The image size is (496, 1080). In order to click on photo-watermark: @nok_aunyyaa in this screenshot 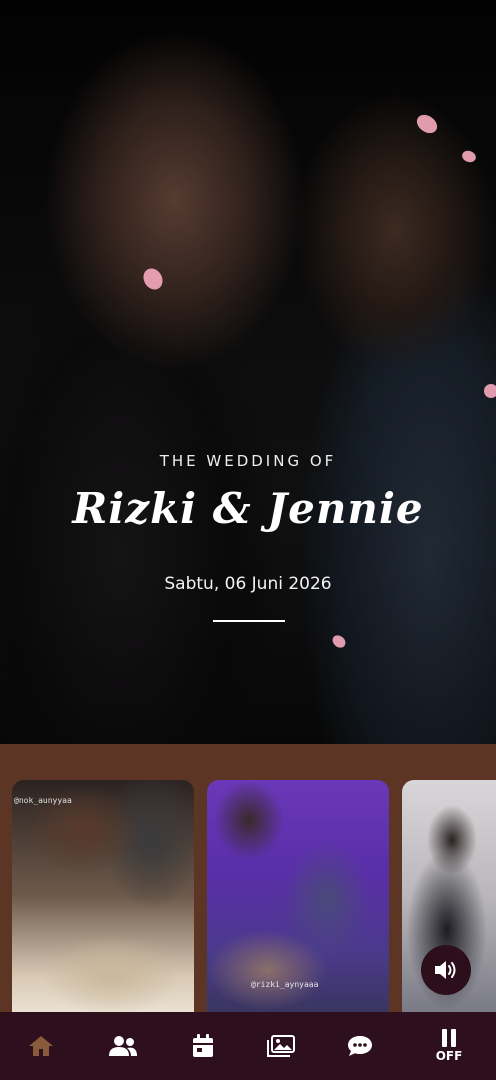, I will do `click(43, 800)`.